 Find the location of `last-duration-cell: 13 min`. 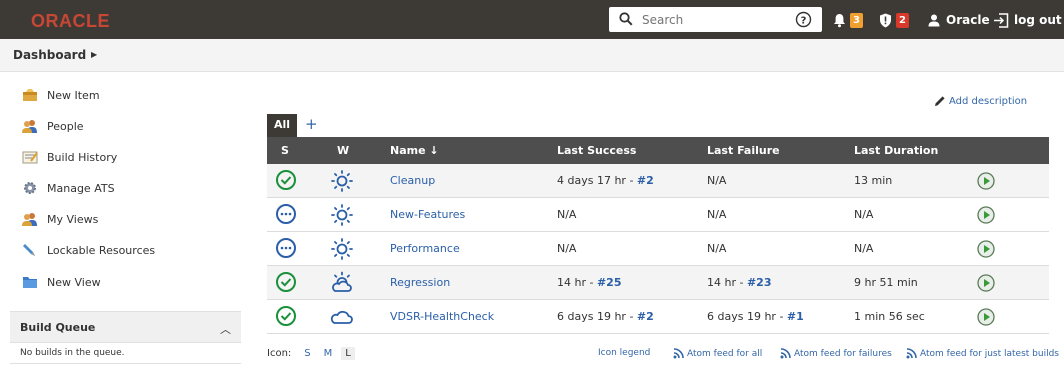

last-duration-cell: 13 min is located at coordinates (873, 180).